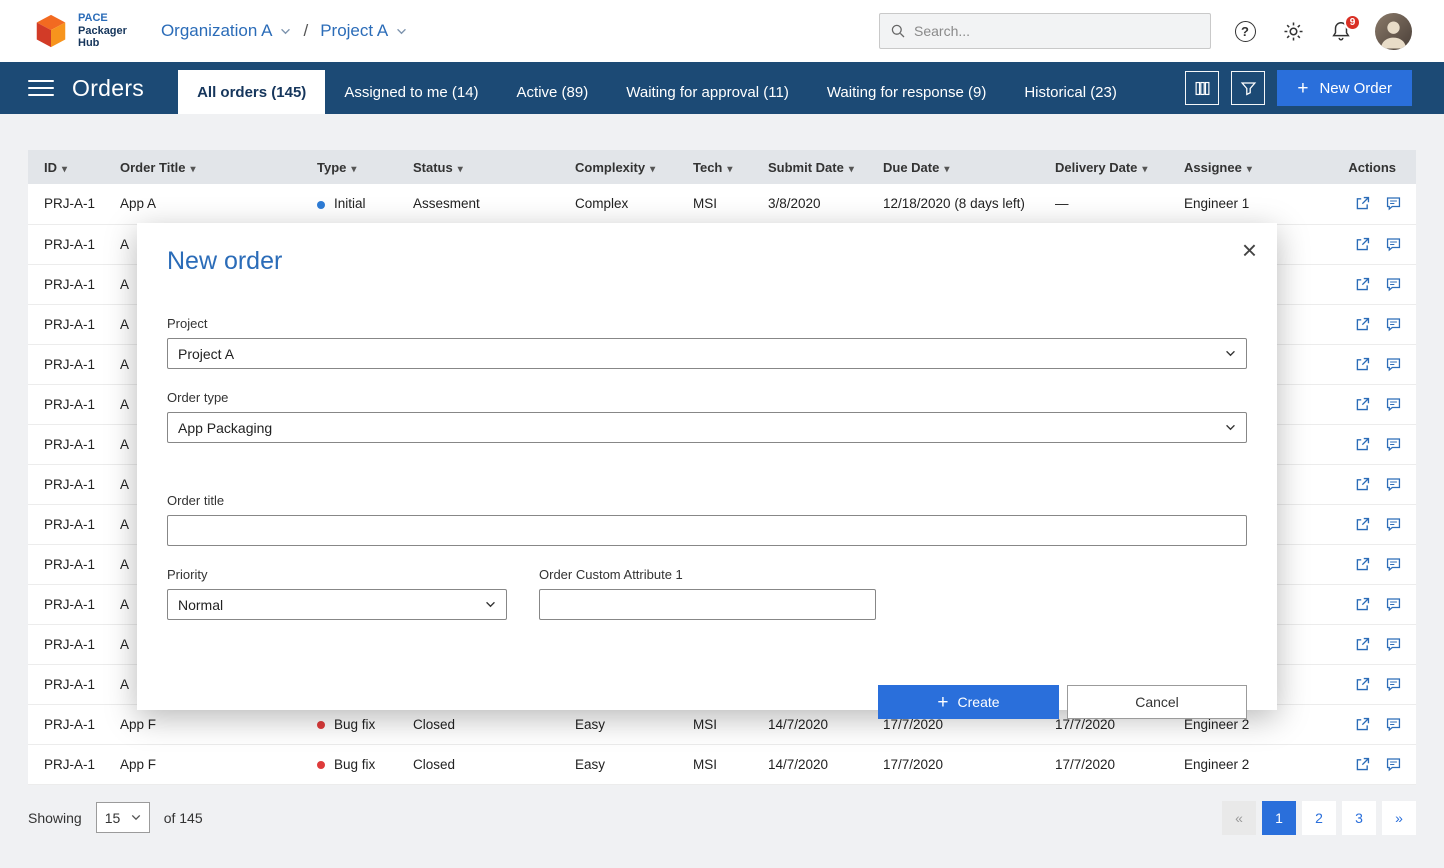 Image resolution: width=1444 pixels, height=868 pixels. Describe the element at coordinates (210, 167) in the screenshot. I see `column-header-order-title: Order Title ▾` at that location.